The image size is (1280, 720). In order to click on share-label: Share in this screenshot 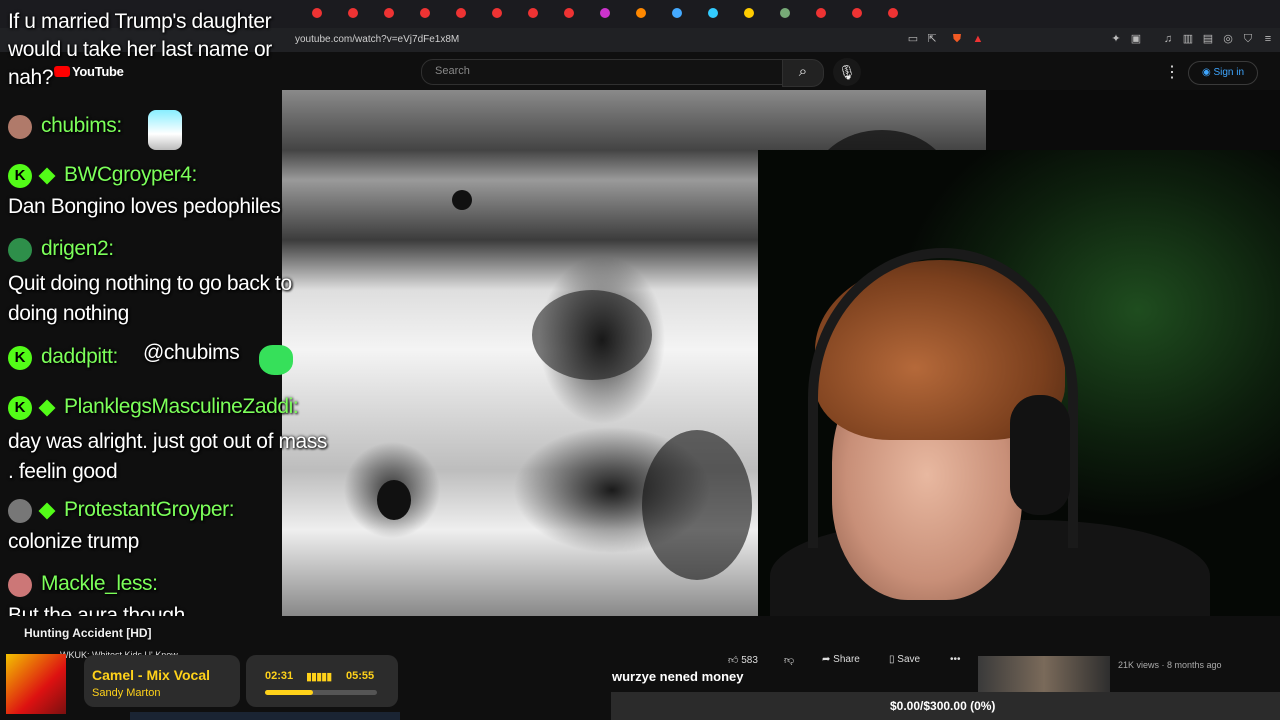, I will do `click(846, 659)`.